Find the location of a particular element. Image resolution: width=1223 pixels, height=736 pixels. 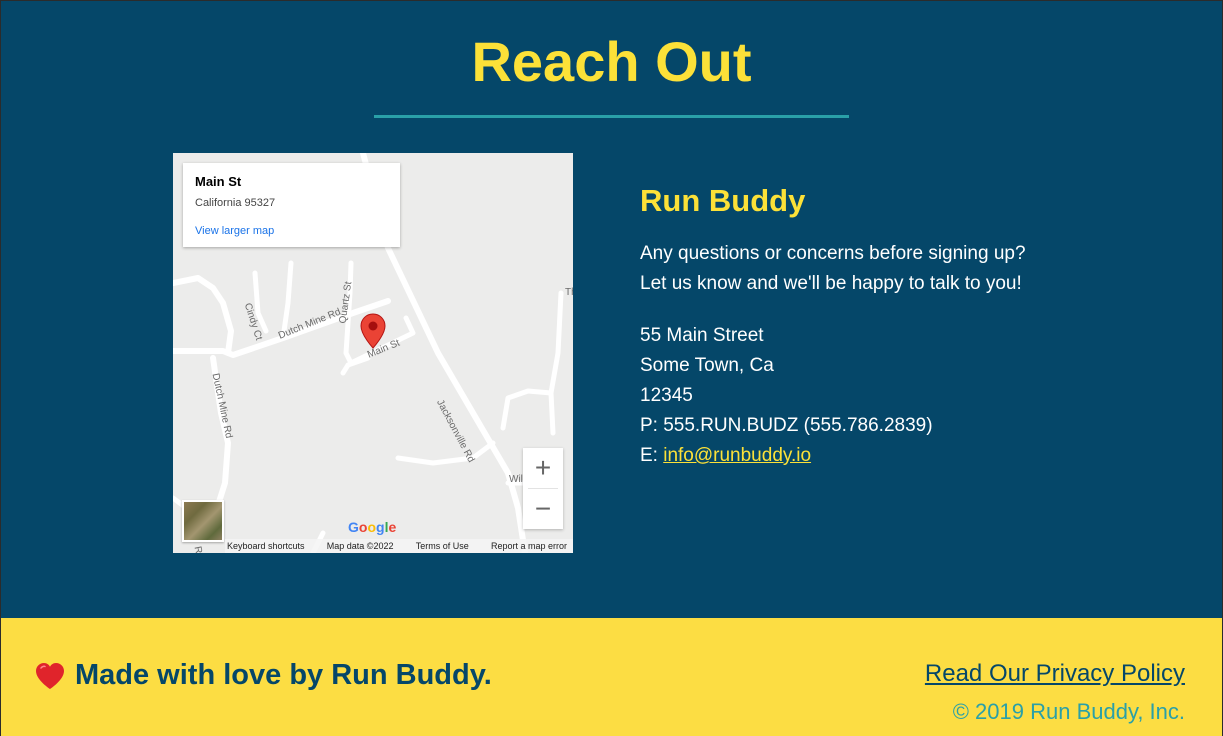

terms-of-use-link: Terms of Use is located at coordinates (442, 546).